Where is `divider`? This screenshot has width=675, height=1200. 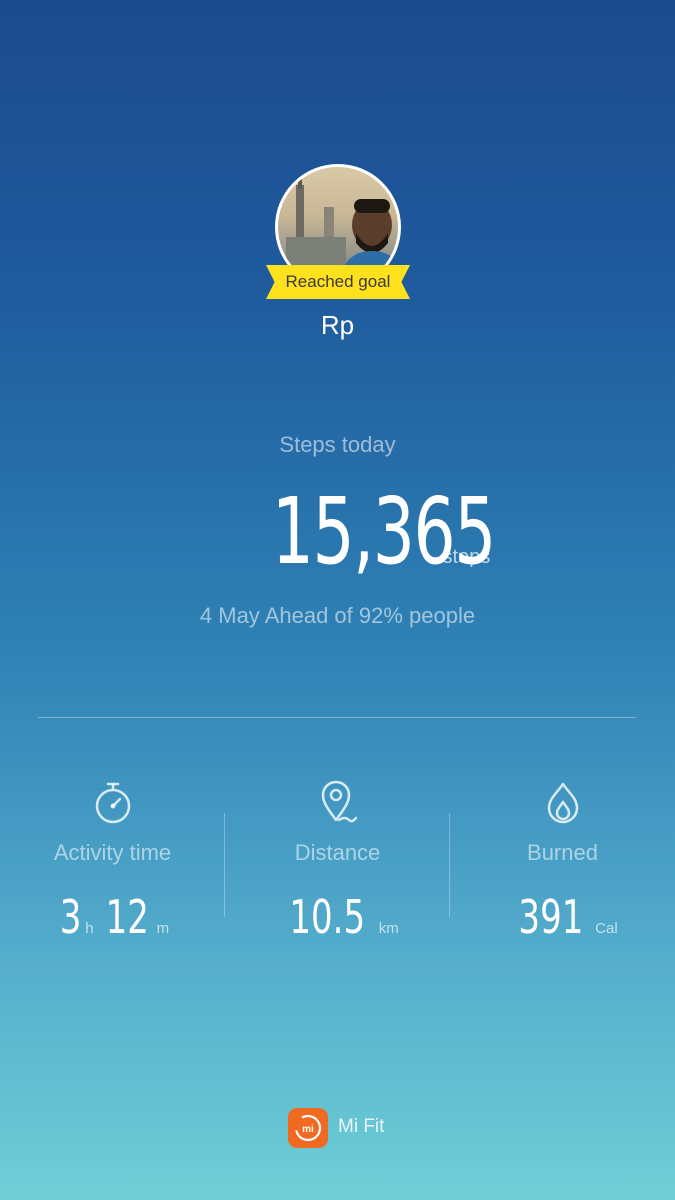 divider is located at coordinates (337, 717).